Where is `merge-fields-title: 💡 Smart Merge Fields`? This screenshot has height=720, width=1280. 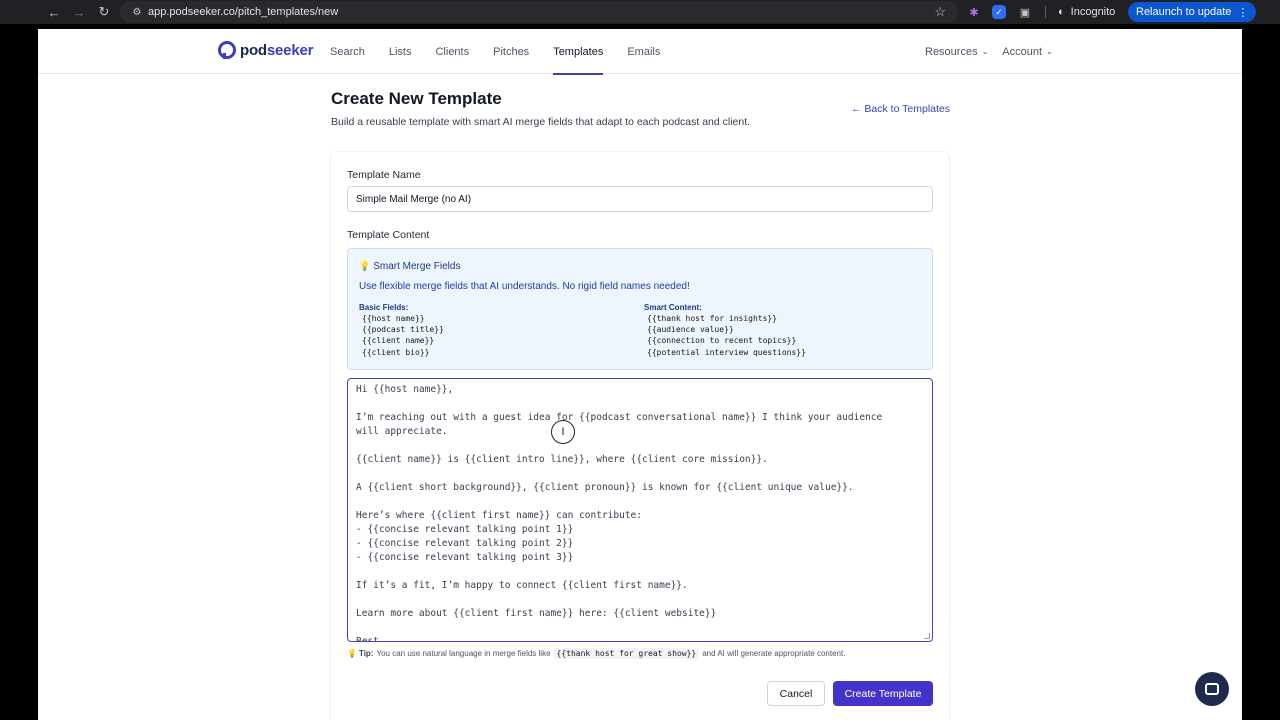 merge-fields-title: 💡 Smart Merge Fields is located at coordinates (410, 266).